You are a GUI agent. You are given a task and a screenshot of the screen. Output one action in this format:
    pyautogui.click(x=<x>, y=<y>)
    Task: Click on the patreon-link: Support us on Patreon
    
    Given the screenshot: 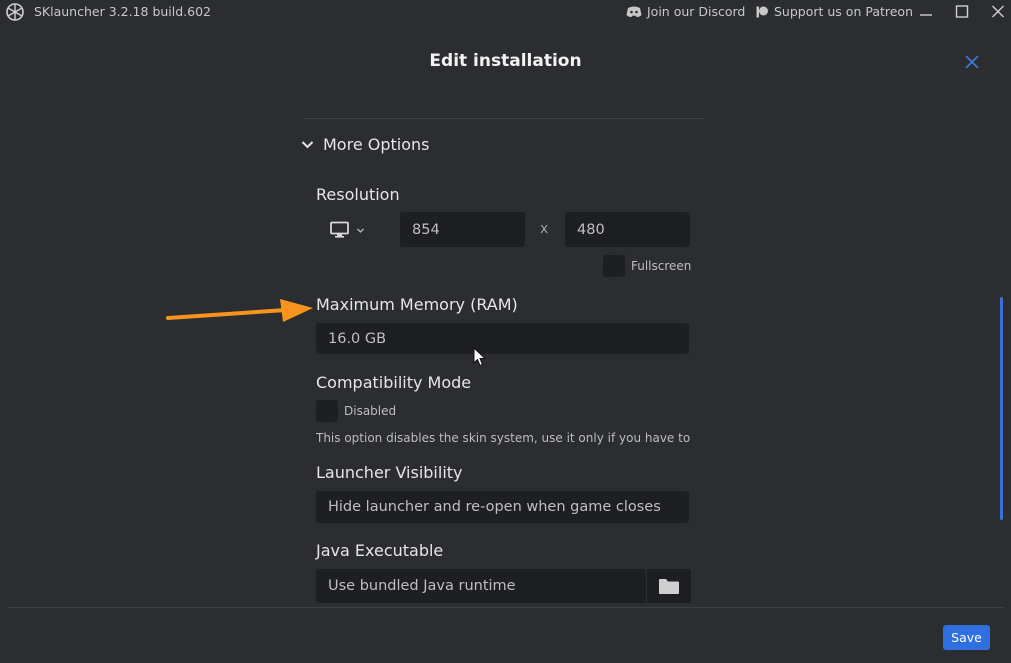 What is the action you would take?
    pyautogui.click(x=834, y=11)
    